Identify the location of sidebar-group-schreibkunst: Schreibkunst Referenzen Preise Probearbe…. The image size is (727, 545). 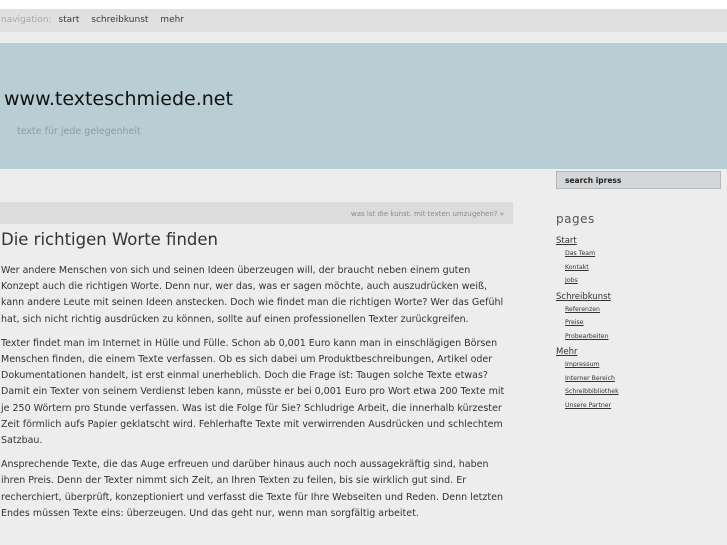
(638, 318).